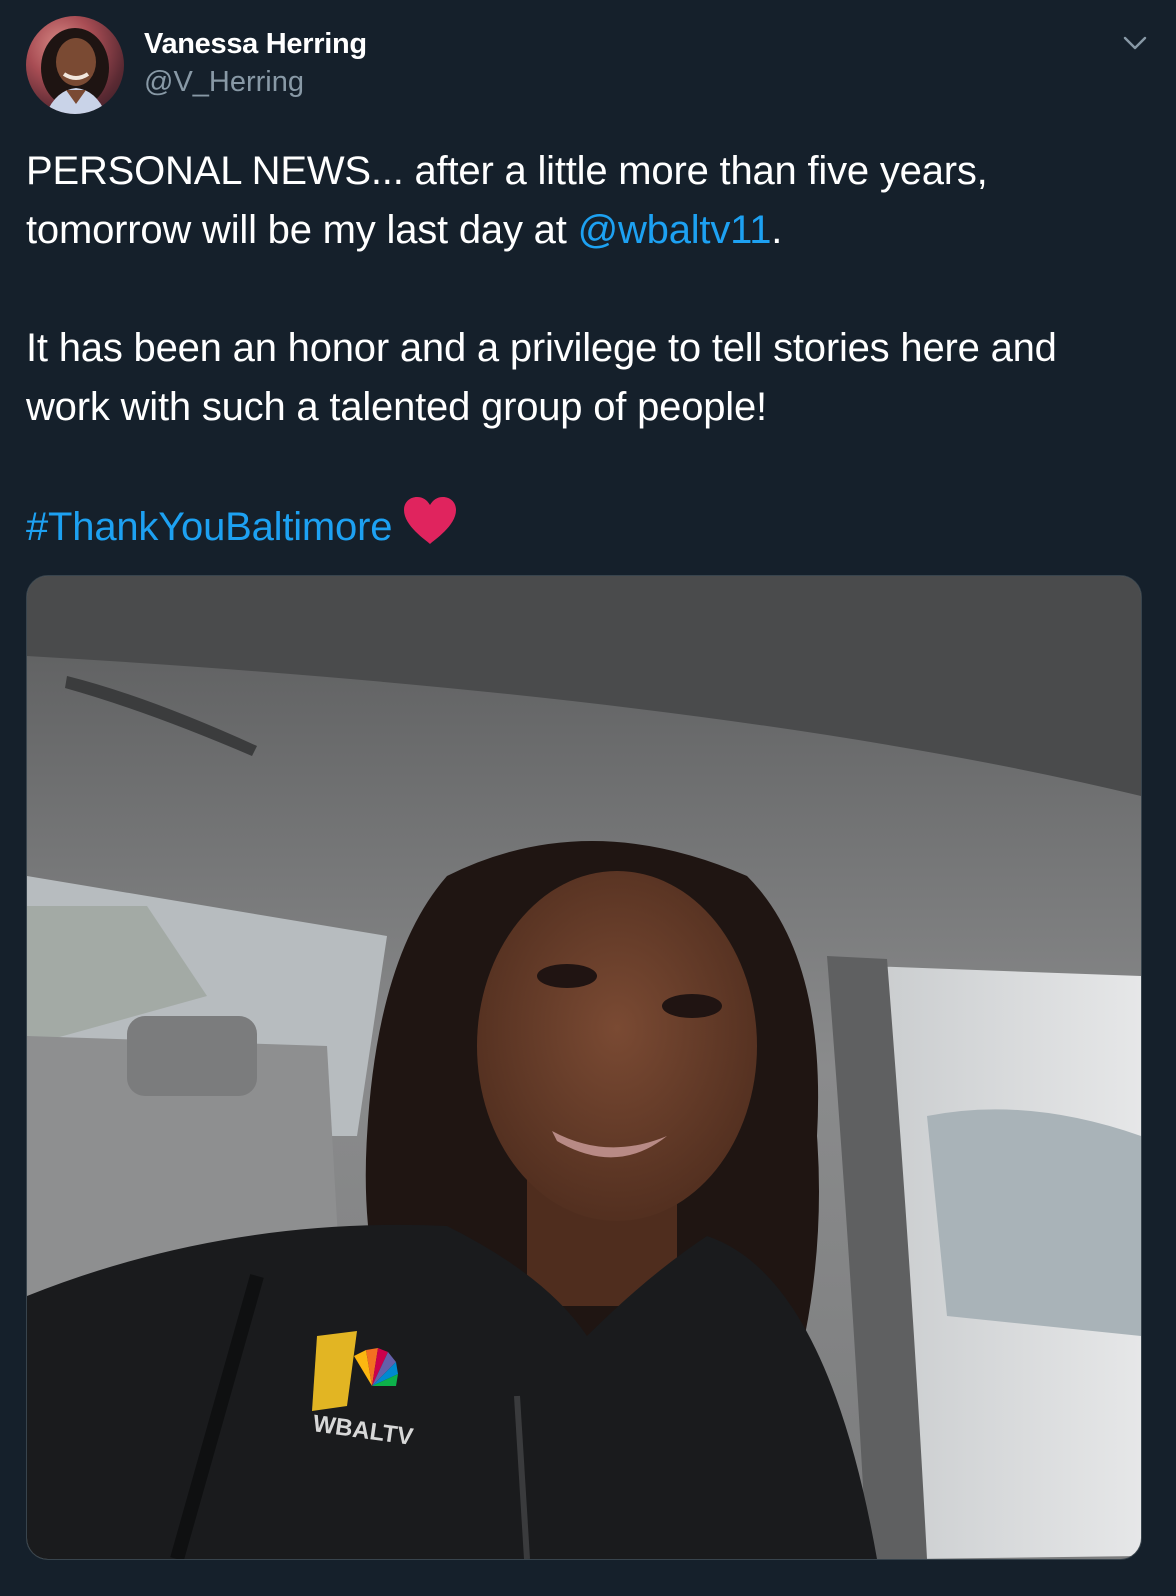 The height and width of the screenshot is (1596, 1176). Describe the element at coordinates (255, 63) in the screenshot. I see `user-block: Vanessa Herring @V_Herring` at that location.